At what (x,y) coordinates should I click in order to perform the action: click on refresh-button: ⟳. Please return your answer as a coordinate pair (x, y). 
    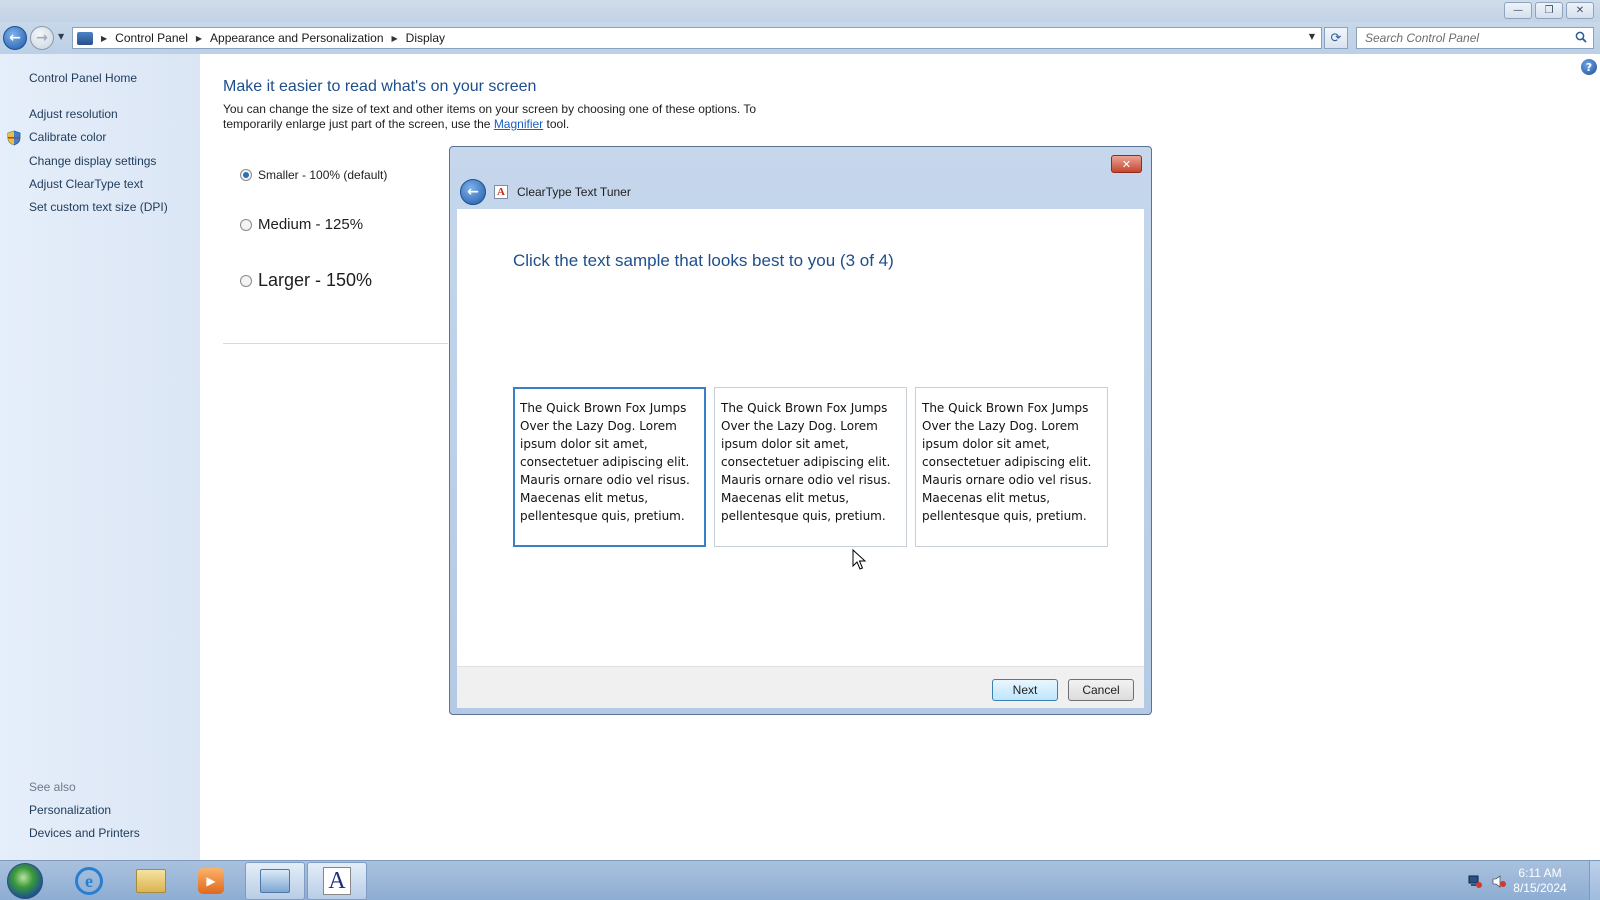
    Looking at the image, I should click on (1336, 38).